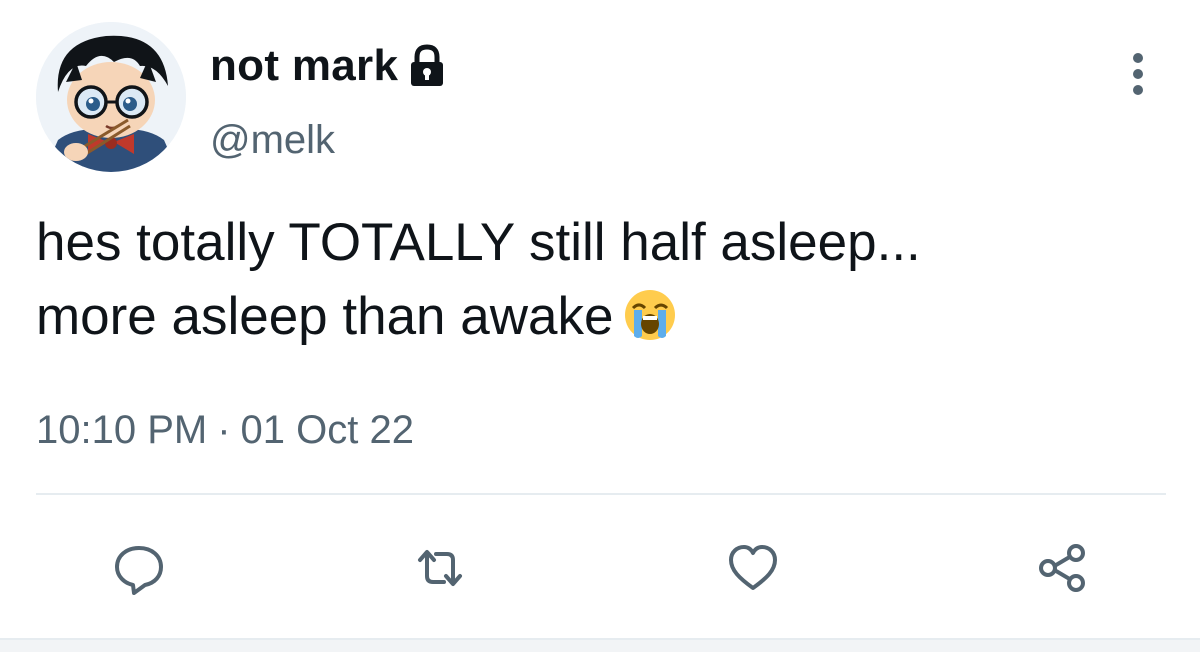 This screenshot has width=1200, height=652. I want to click on lock-icon, so click(427, 66).